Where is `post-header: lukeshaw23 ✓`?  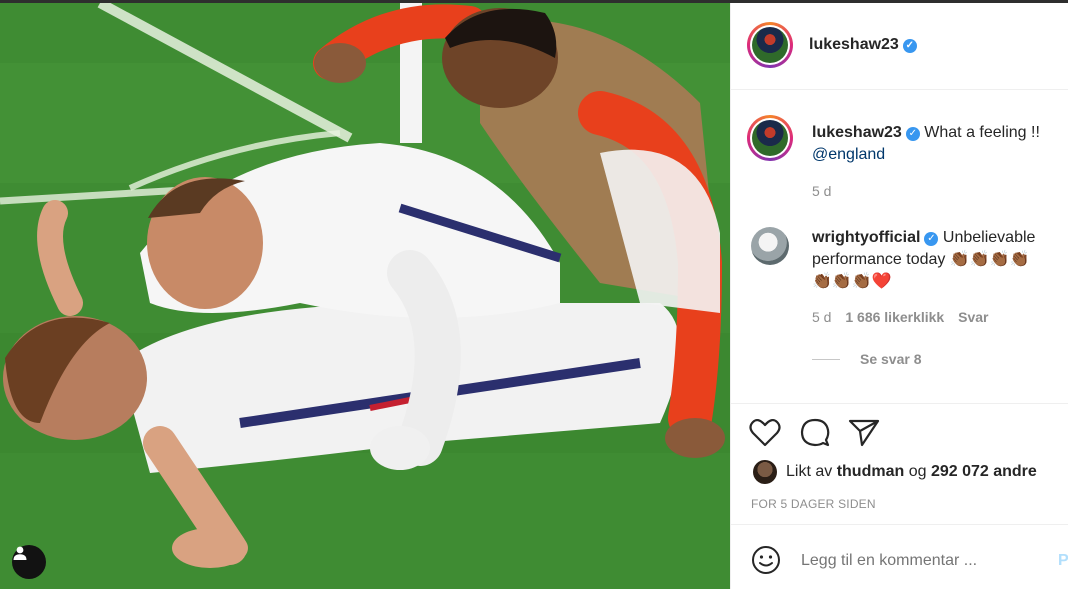
post-header: lukeshaw23 ✓ is located at coordinates (899, 46).